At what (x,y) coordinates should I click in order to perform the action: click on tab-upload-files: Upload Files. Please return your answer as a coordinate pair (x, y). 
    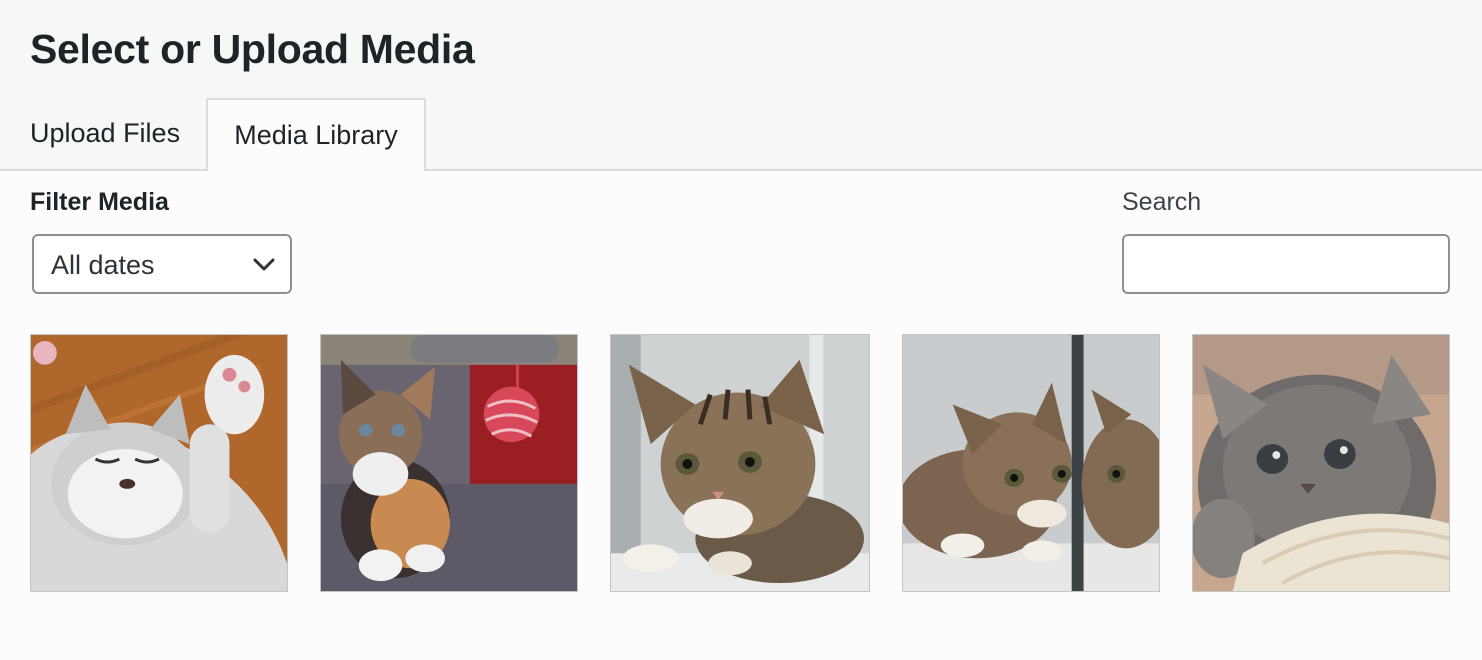
    Looking at the image, I should click on (105, 133).